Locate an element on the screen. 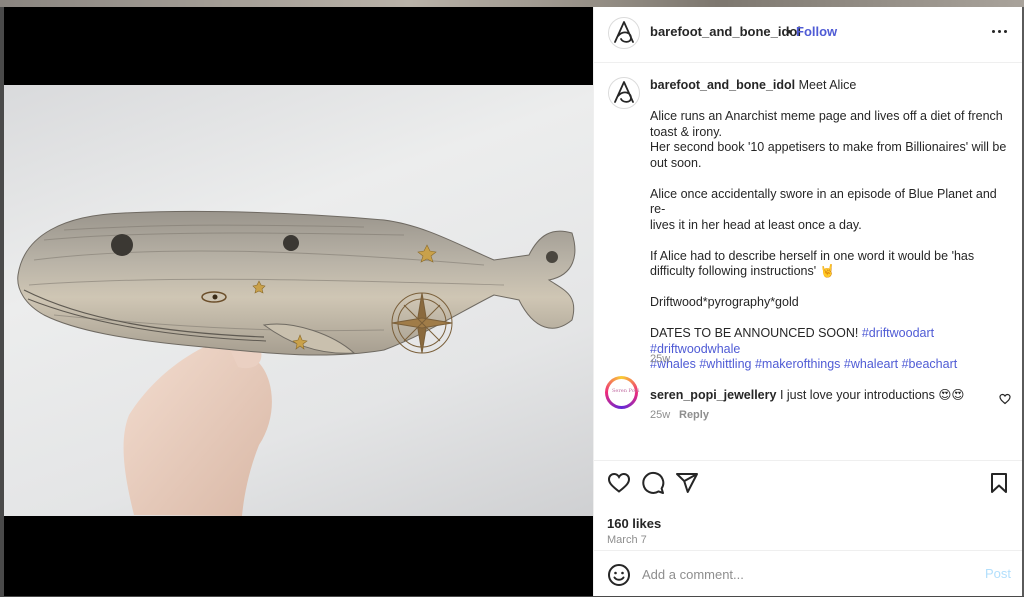  hashtag-link: #whittling is located at coordinates (725, 364).